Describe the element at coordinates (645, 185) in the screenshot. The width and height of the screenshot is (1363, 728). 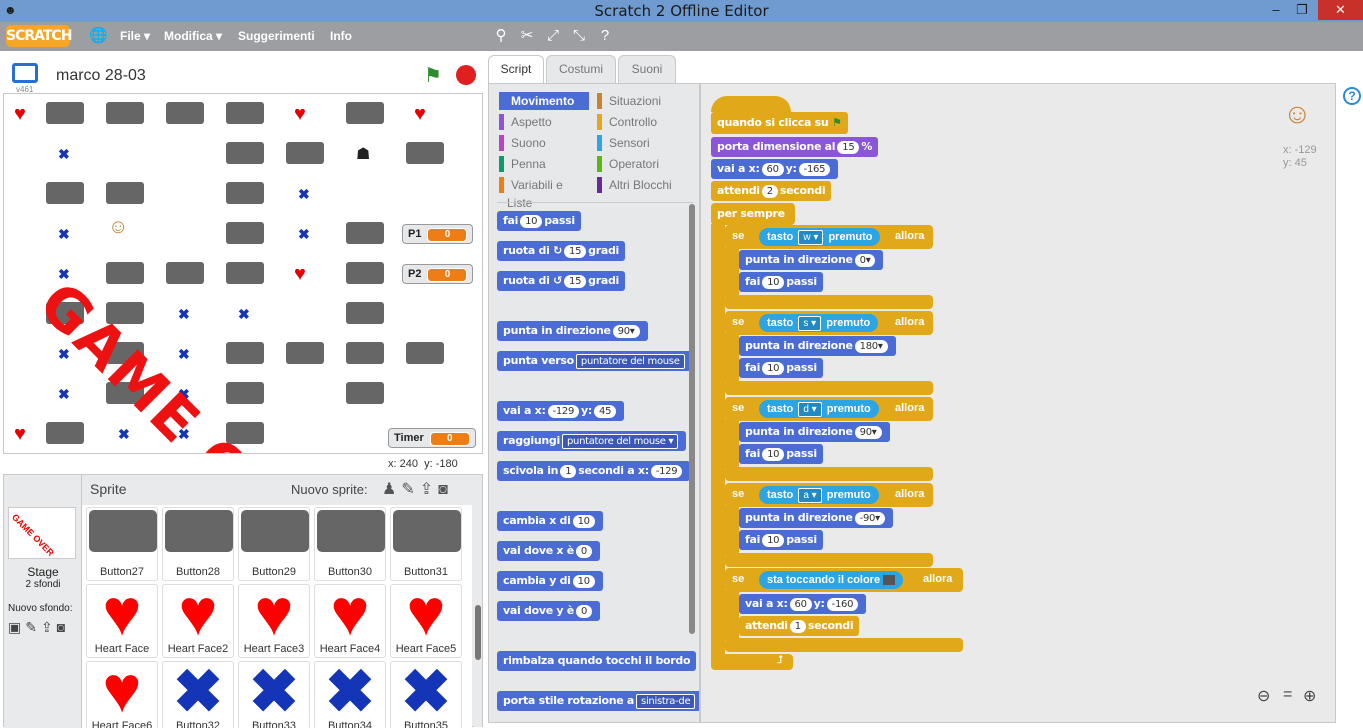
I see `category-altri-blocchi: Altri Blocchi` at that location.